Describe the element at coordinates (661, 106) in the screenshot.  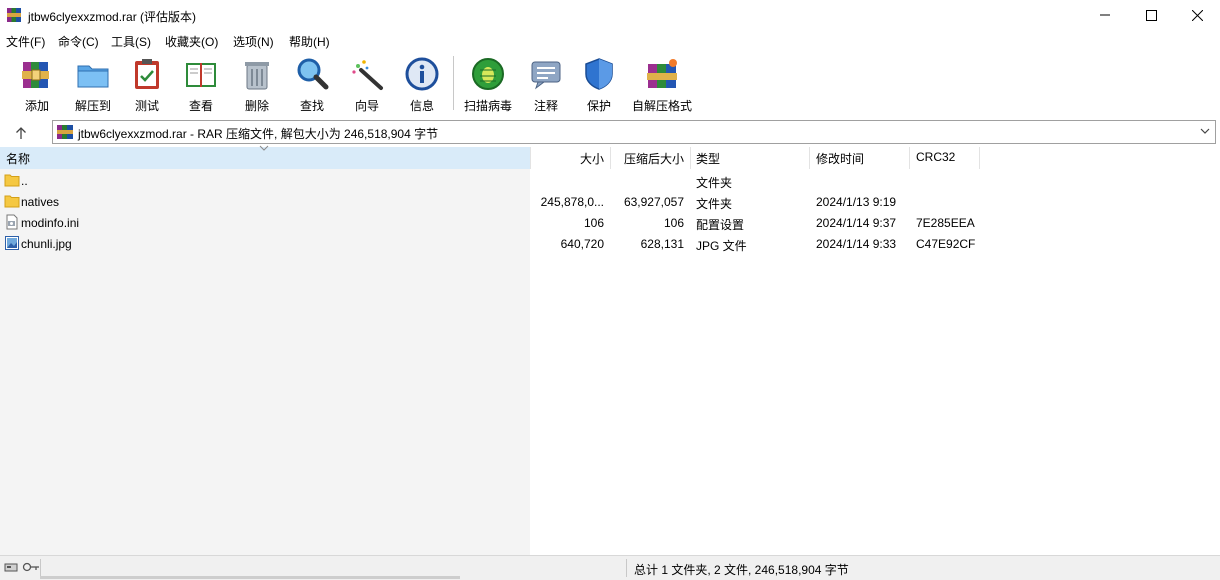
I see `sfx-label: 自解压格式` at that location.